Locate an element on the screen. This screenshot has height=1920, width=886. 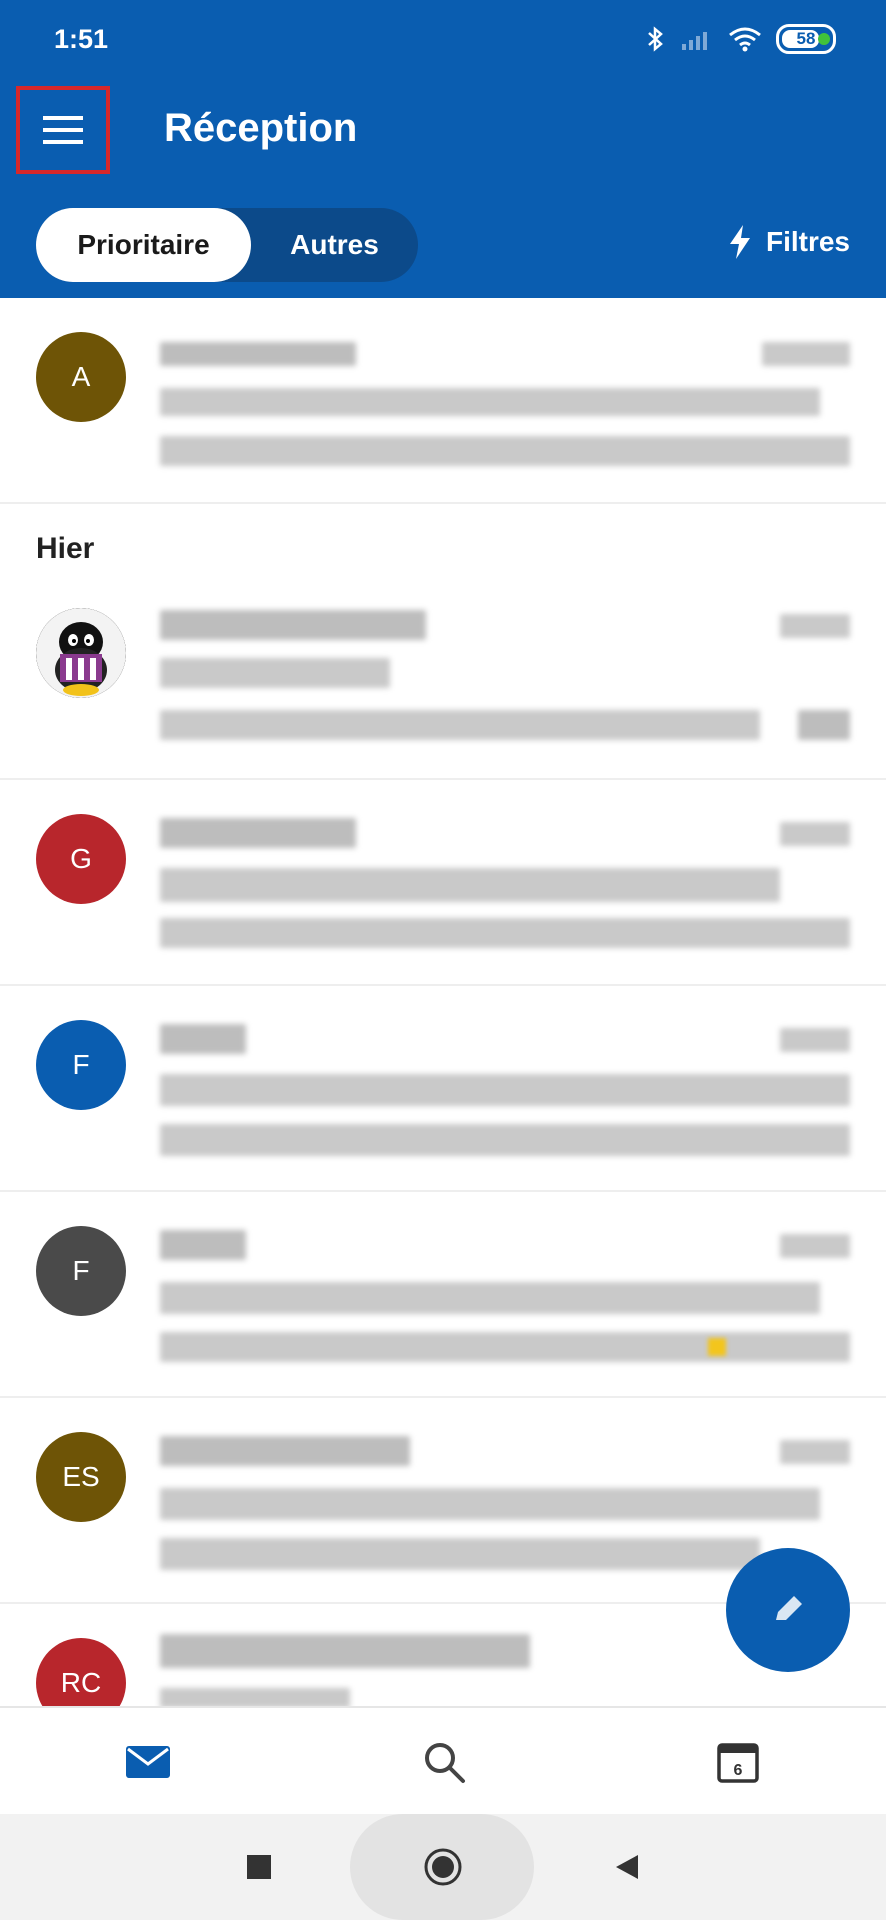
square-icon is located at coordinates (259, 1867).